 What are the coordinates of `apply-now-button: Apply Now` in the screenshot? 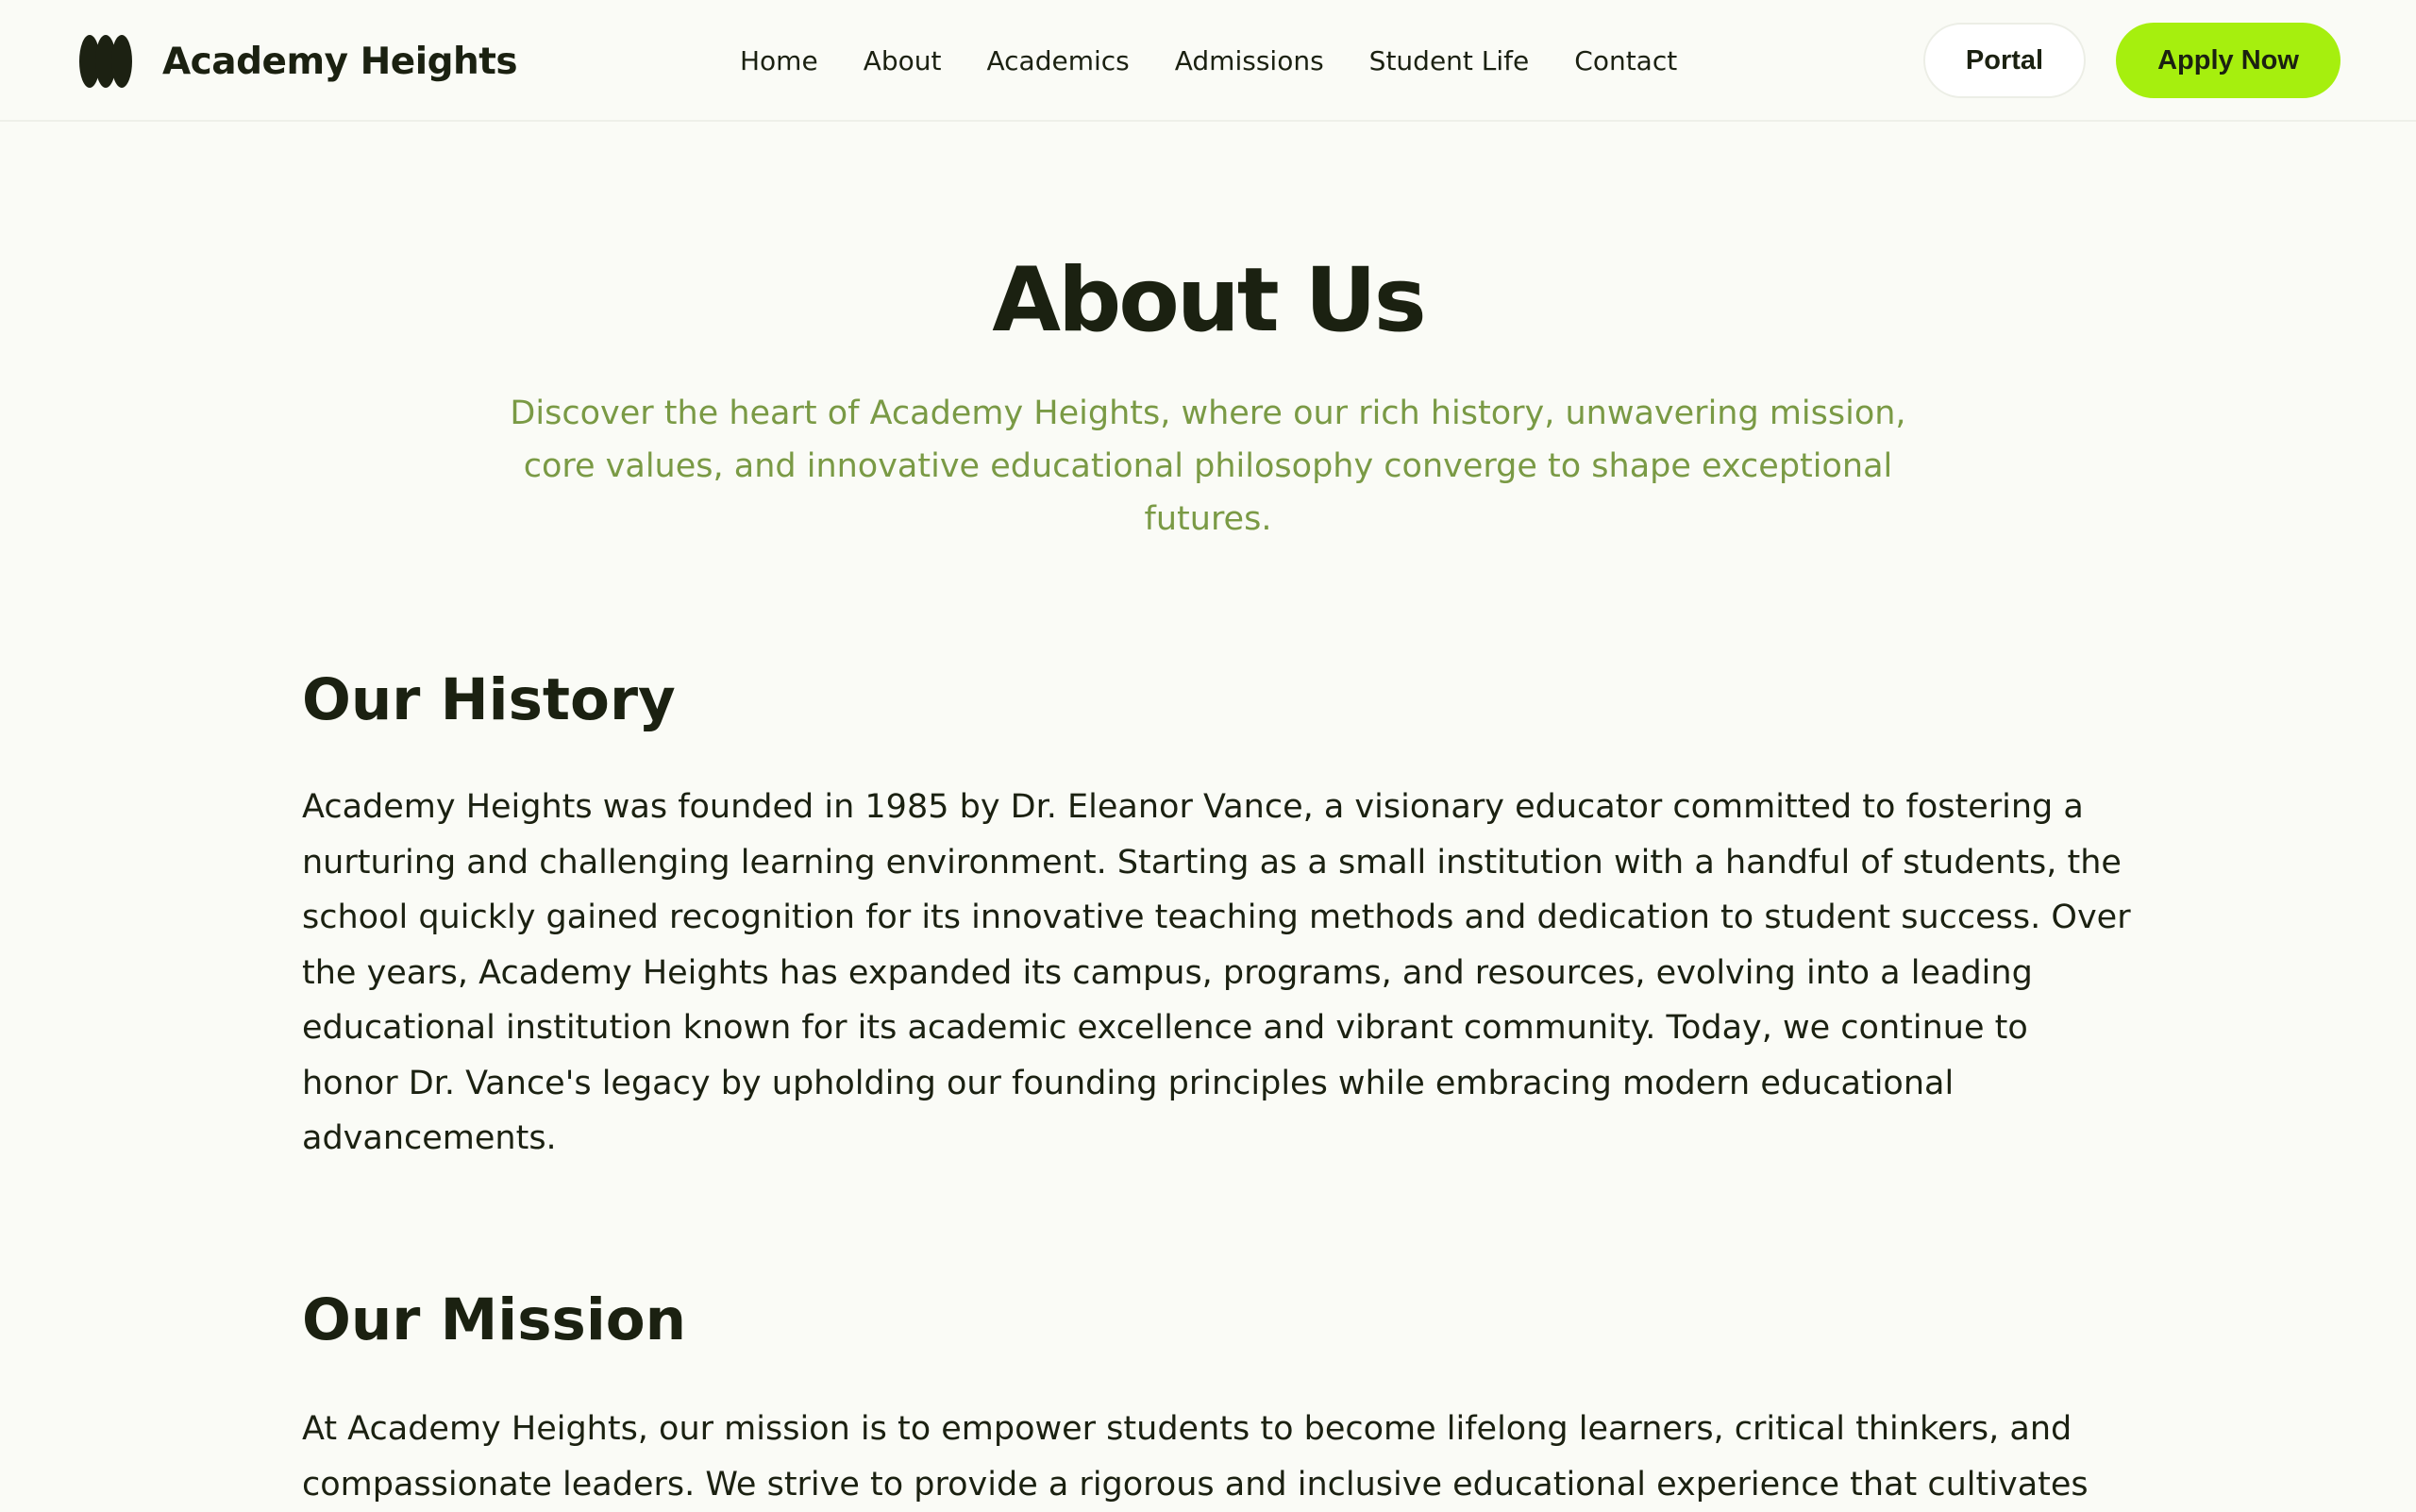 It's located at (2228, 60).